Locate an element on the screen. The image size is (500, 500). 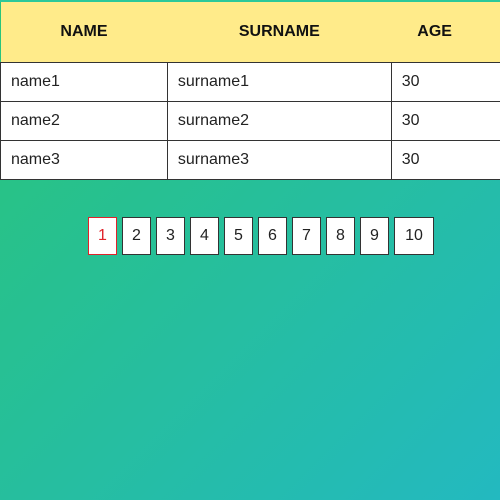
cell-surname: surname2 is located at coordinates (279, 121).